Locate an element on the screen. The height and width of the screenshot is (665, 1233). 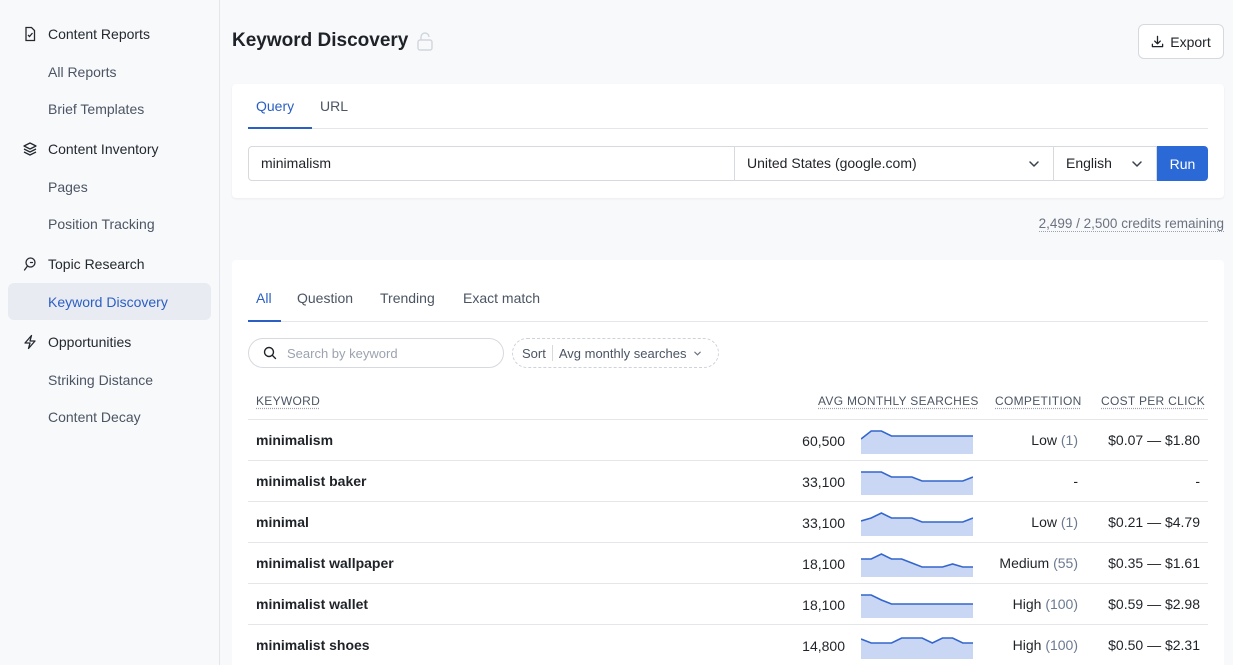
tab-question: Question is located at coordinates (325, 298).